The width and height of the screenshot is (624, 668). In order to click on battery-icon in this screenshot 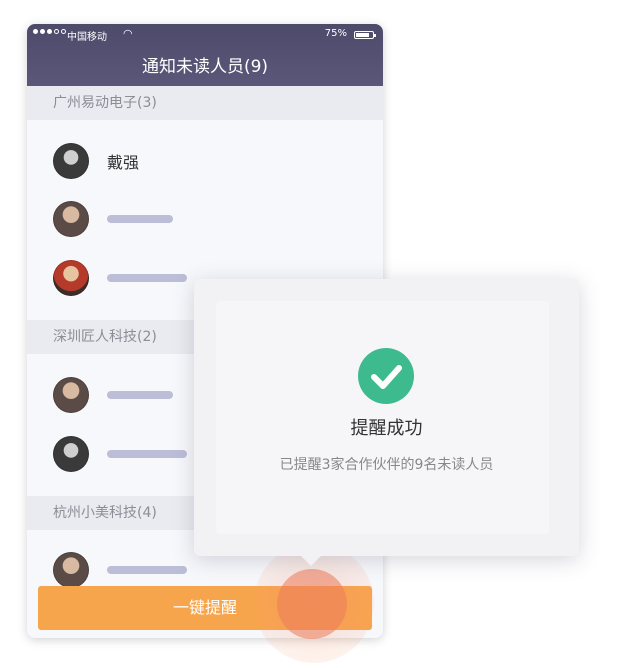, I will do `click(365, 35)`.